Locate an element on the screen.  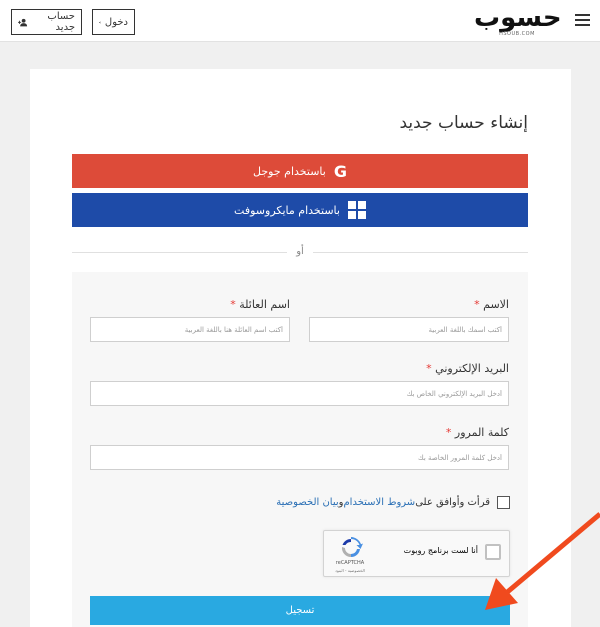
recaptcha-logo-icon is located at coordinates (352, 547).